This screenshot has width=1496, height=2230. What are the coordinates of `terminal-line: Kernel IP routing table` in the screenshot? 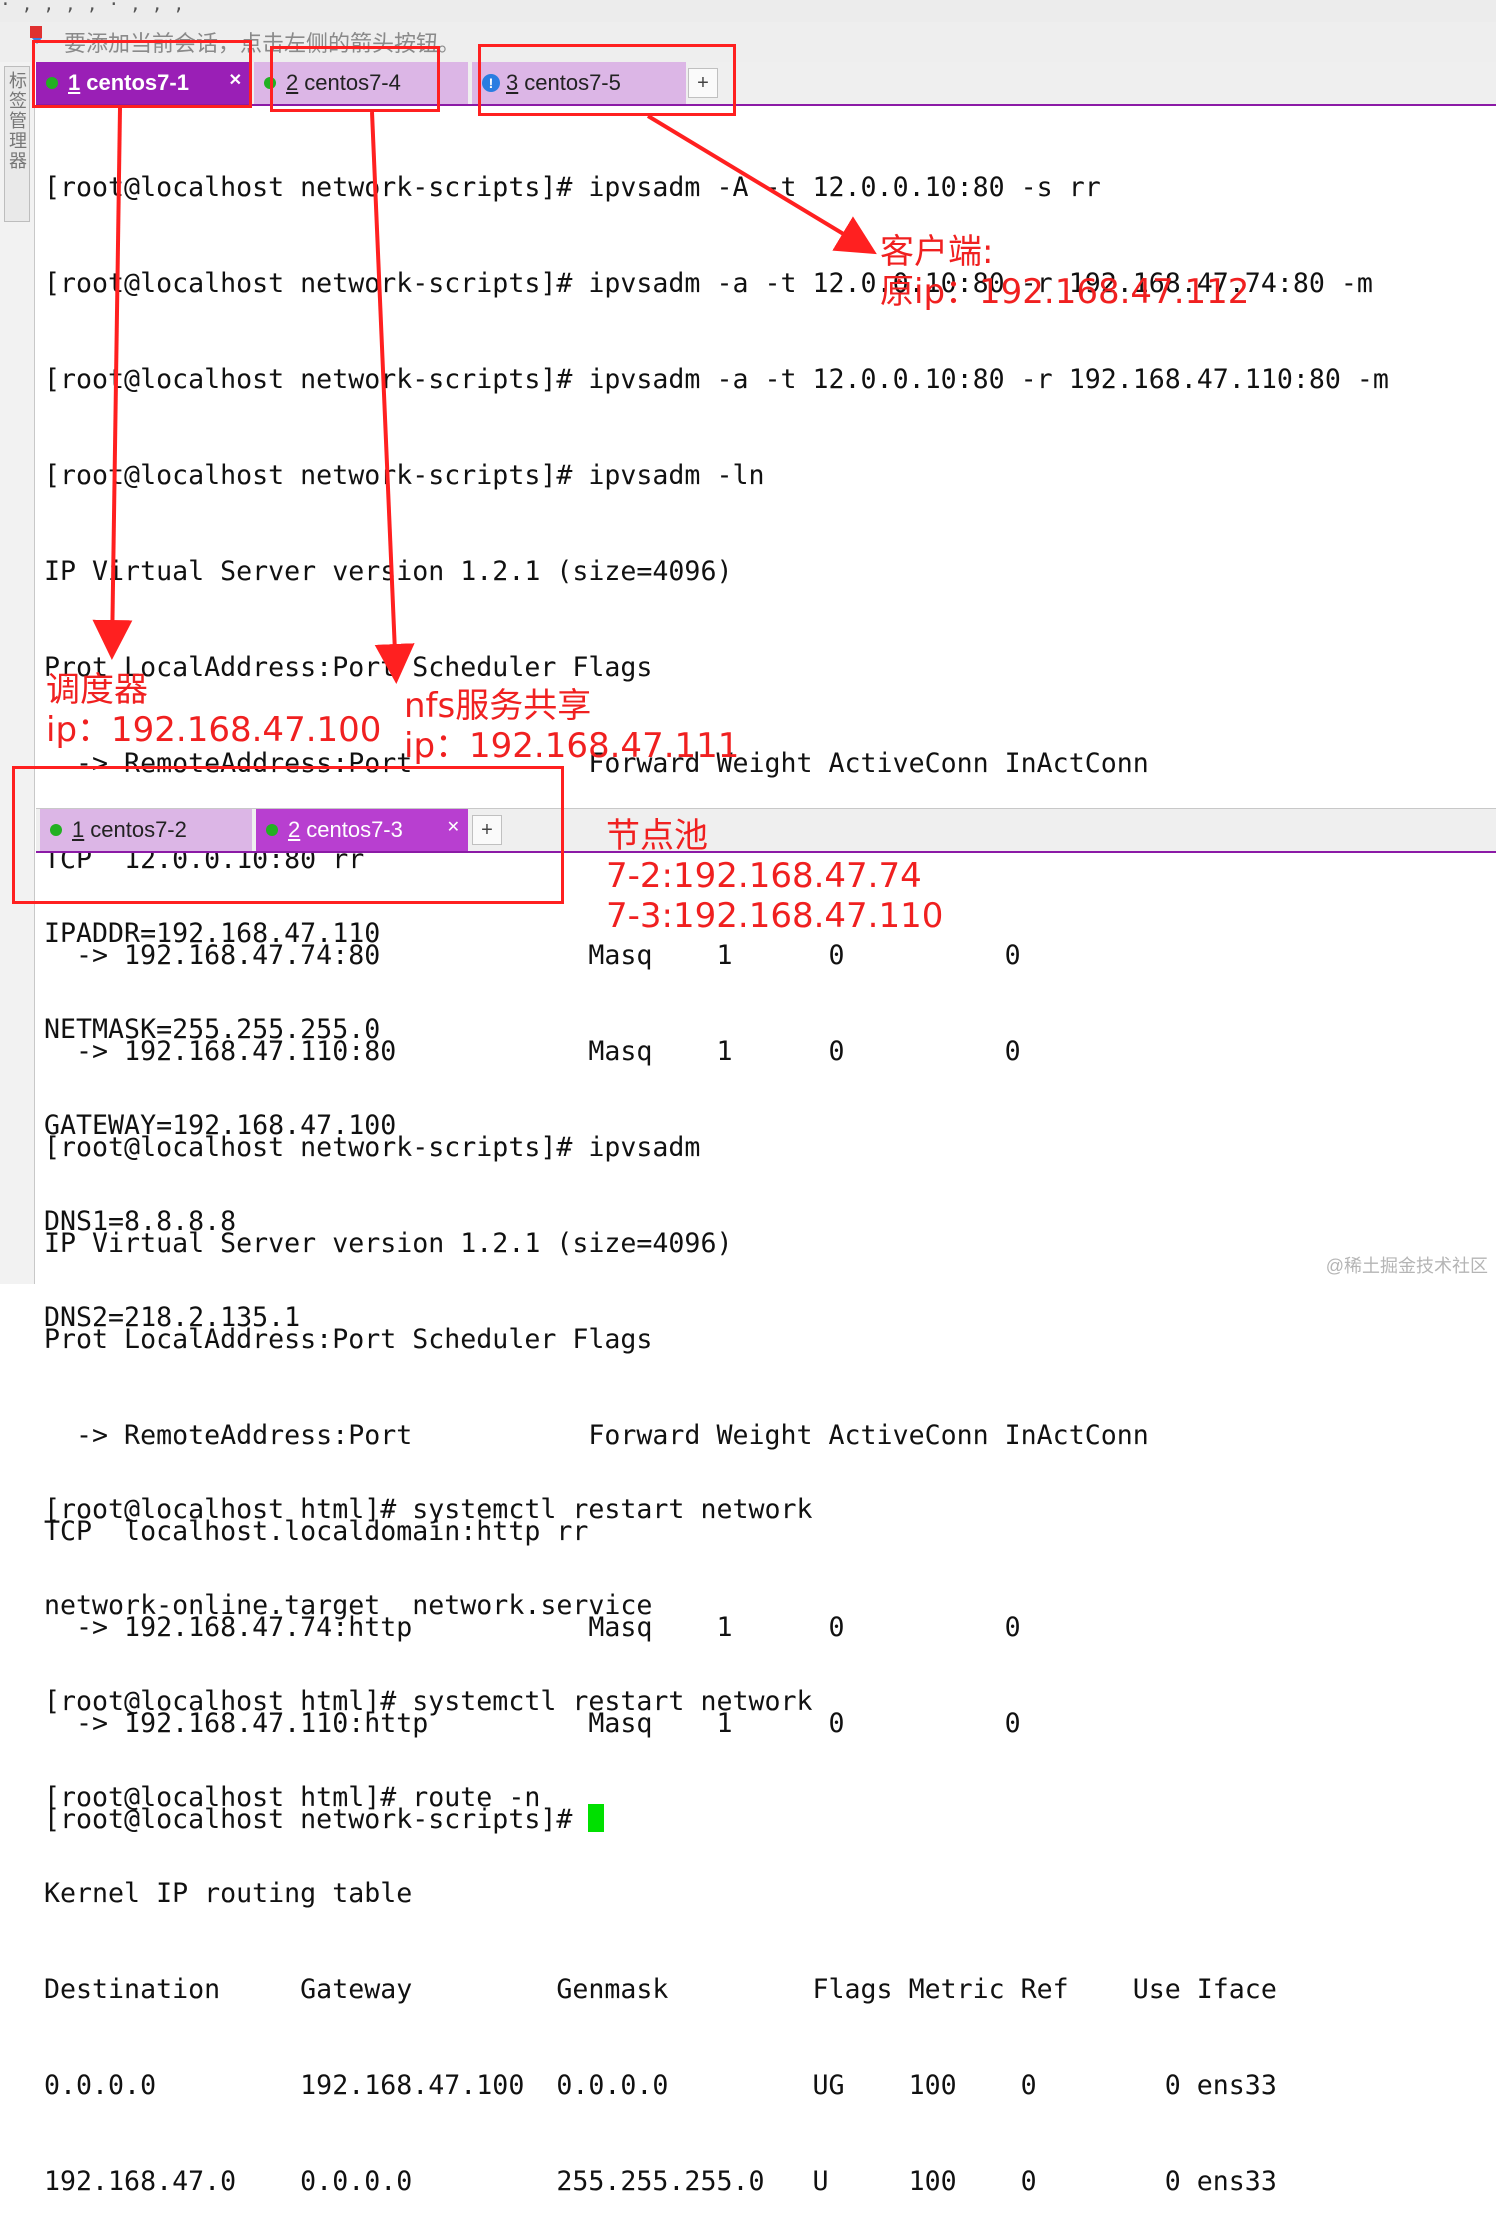 It's located at (228, 1893).